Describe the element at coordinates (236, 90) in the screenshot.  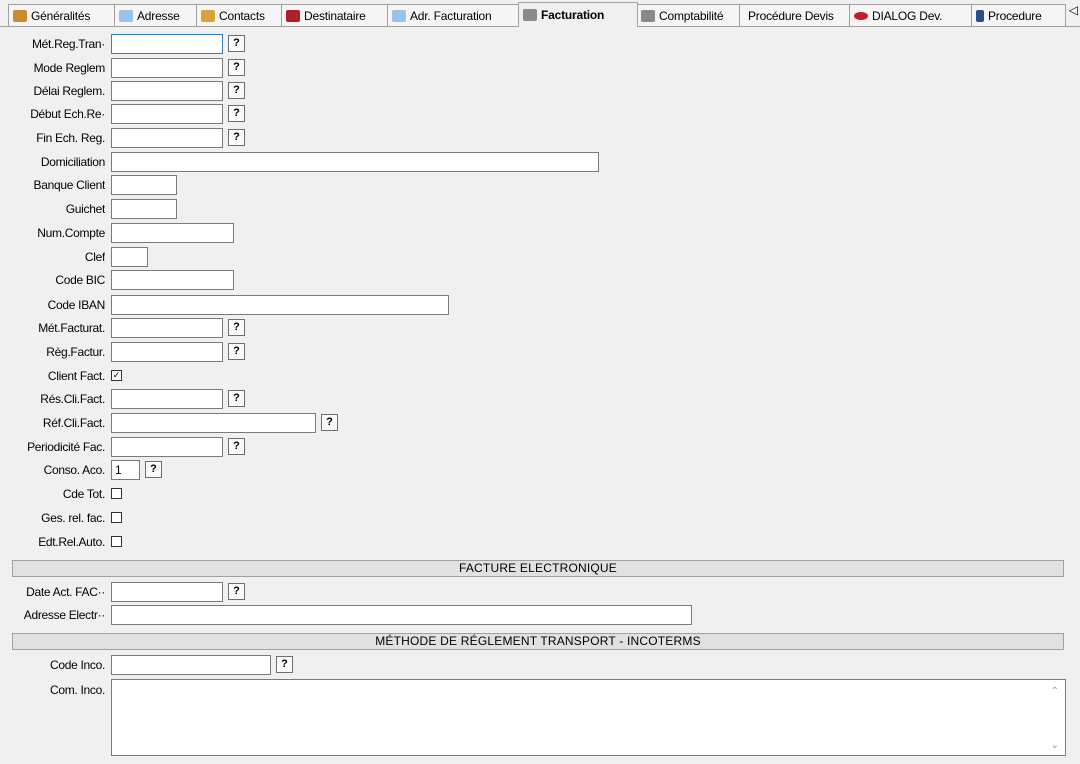
I see `delai-reglem-help-button: ?` at that location.